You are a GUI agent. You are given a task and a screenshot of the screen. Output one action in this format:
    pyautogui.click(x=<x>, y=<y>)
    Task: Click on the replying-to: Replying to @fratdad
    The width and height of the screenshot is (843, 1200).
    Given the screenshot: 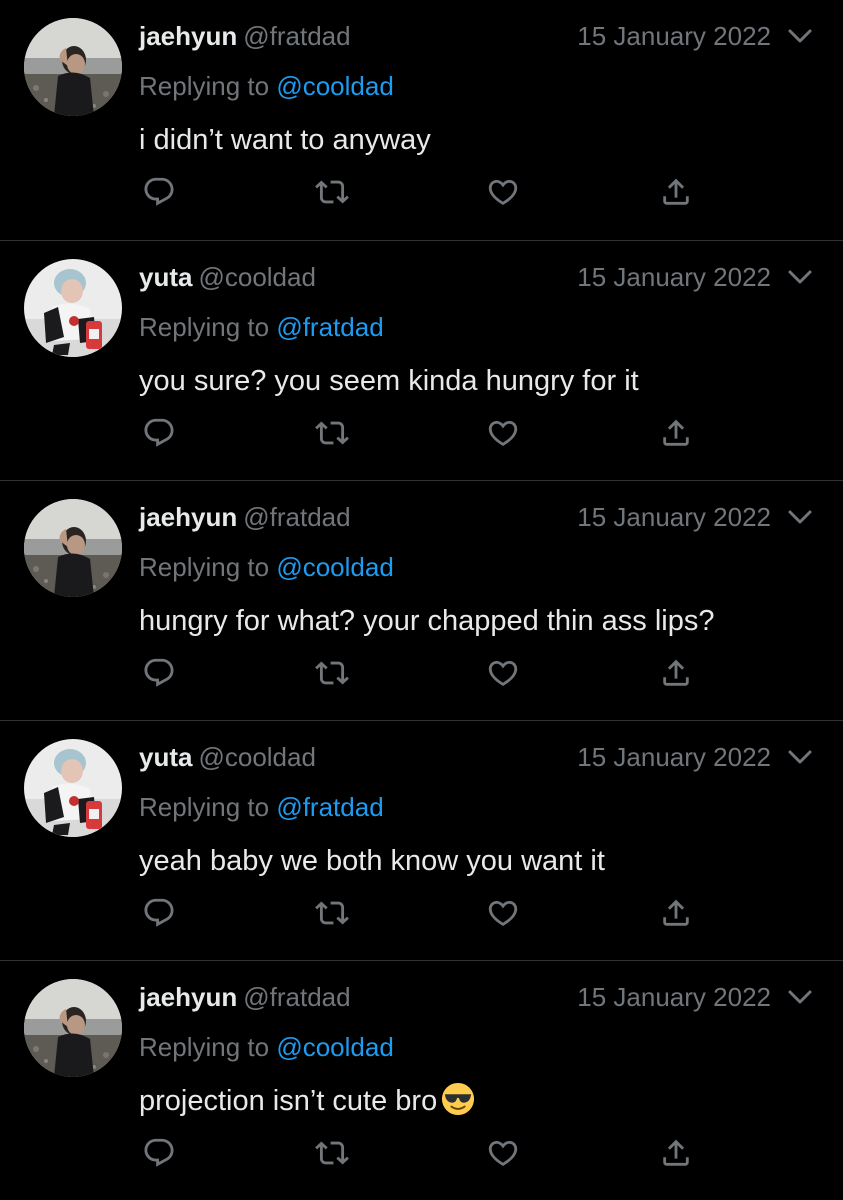 What is the action you would take?
    pyautogui.click(x=261, y=807)
    